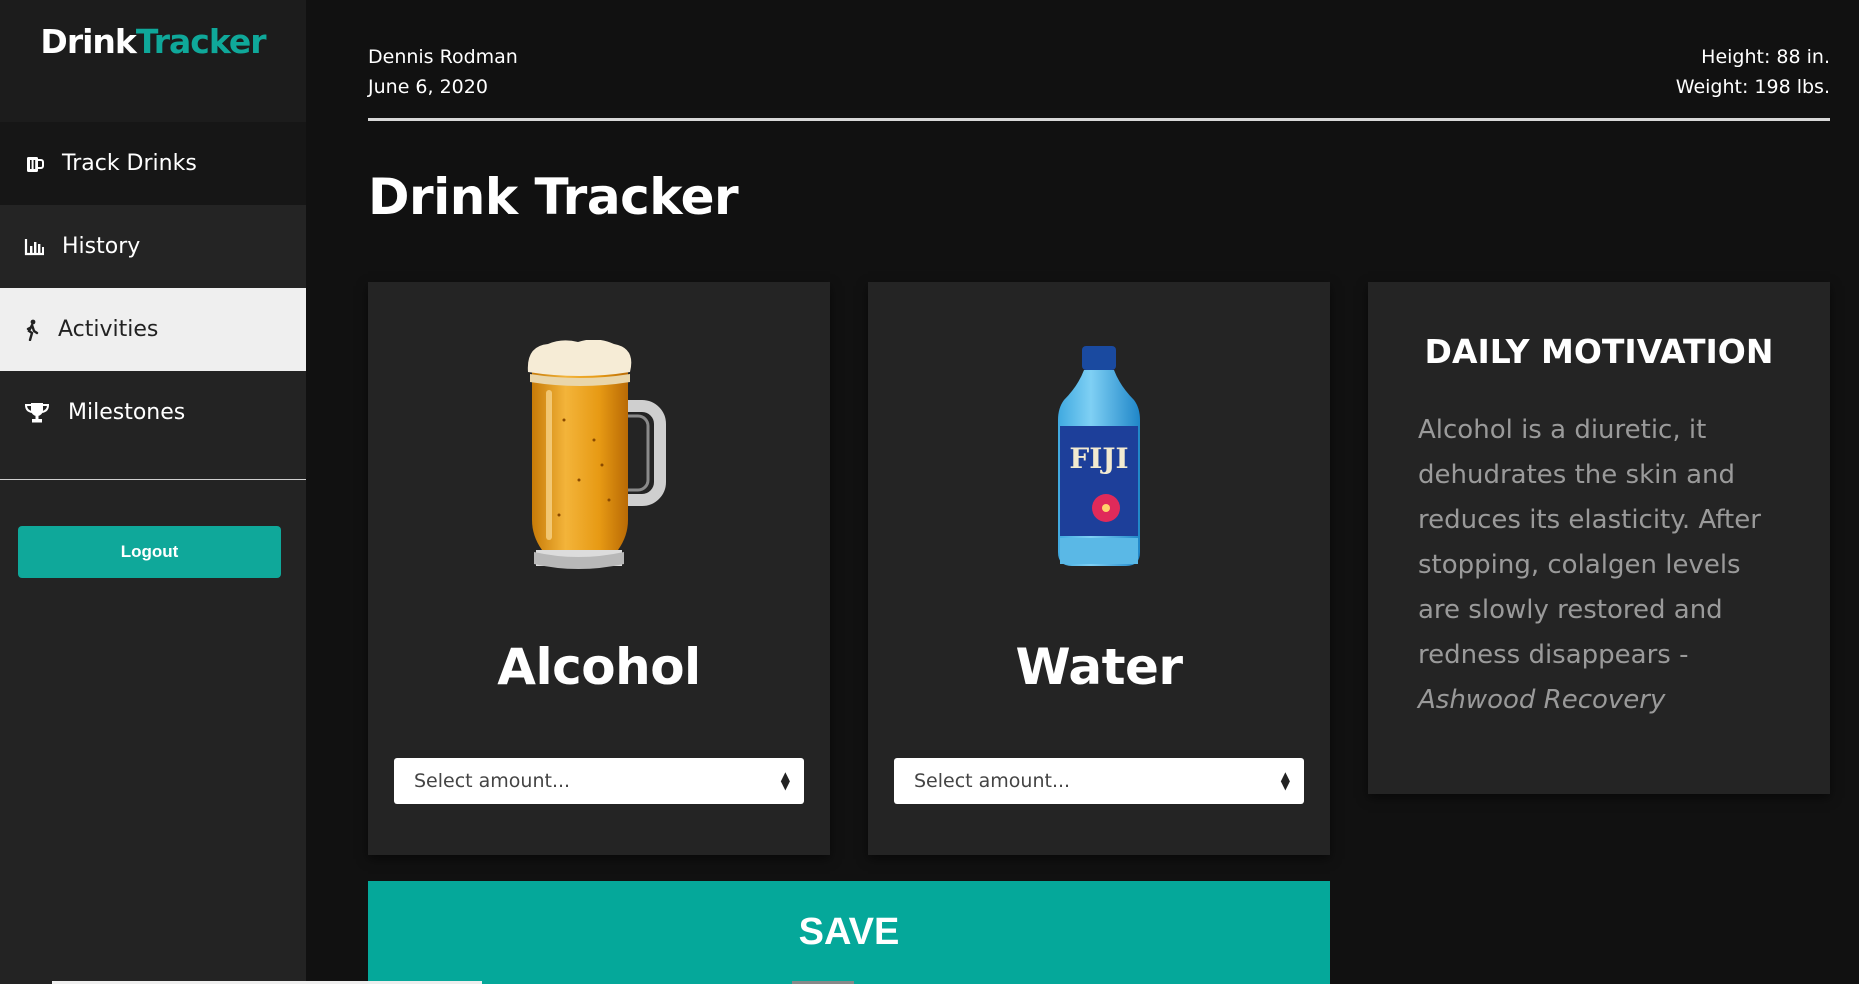  I want to click on sidebar-item-label: Activities, so click(108, 329).